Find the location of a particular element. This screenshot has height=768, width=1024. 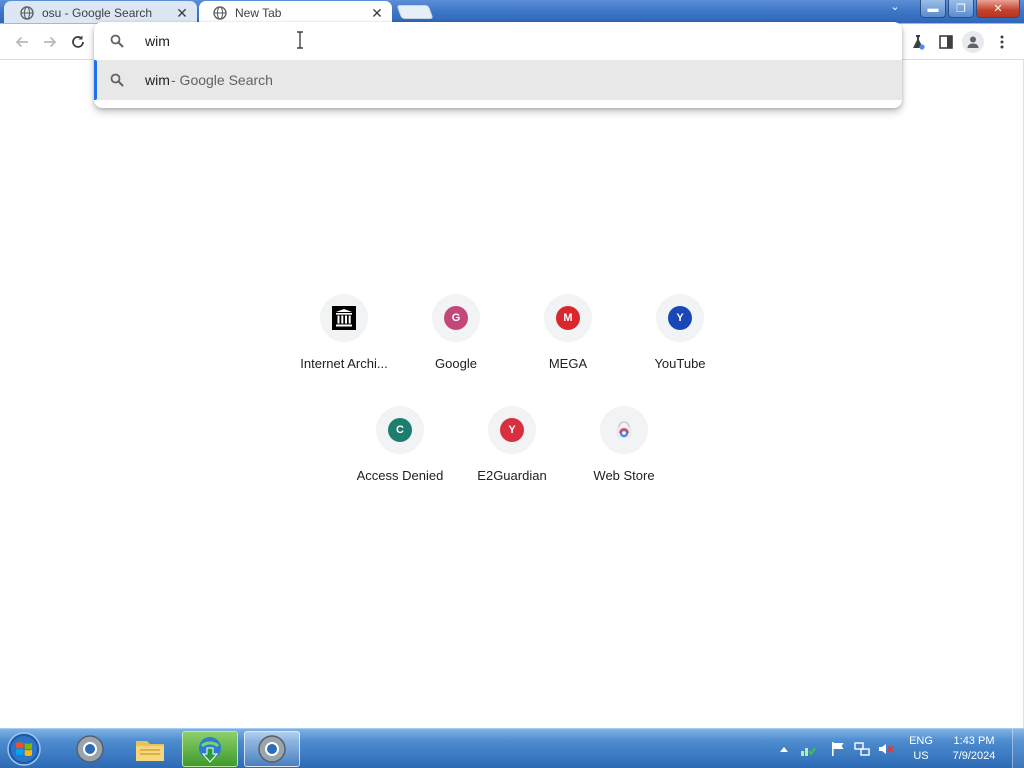

shortcut-icon-bg: M is located at coordinates (568, 318).